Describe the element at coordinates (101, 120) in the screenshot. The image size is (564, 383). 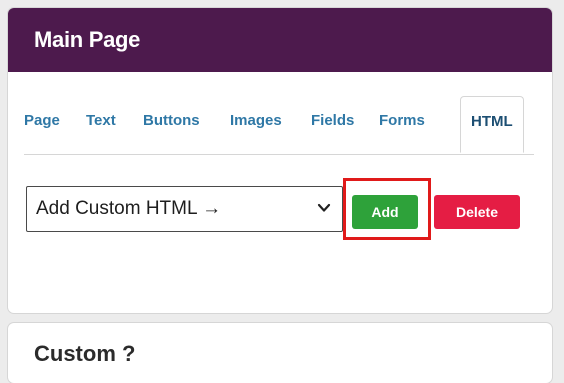
I see `tab-text: Text` at that location.